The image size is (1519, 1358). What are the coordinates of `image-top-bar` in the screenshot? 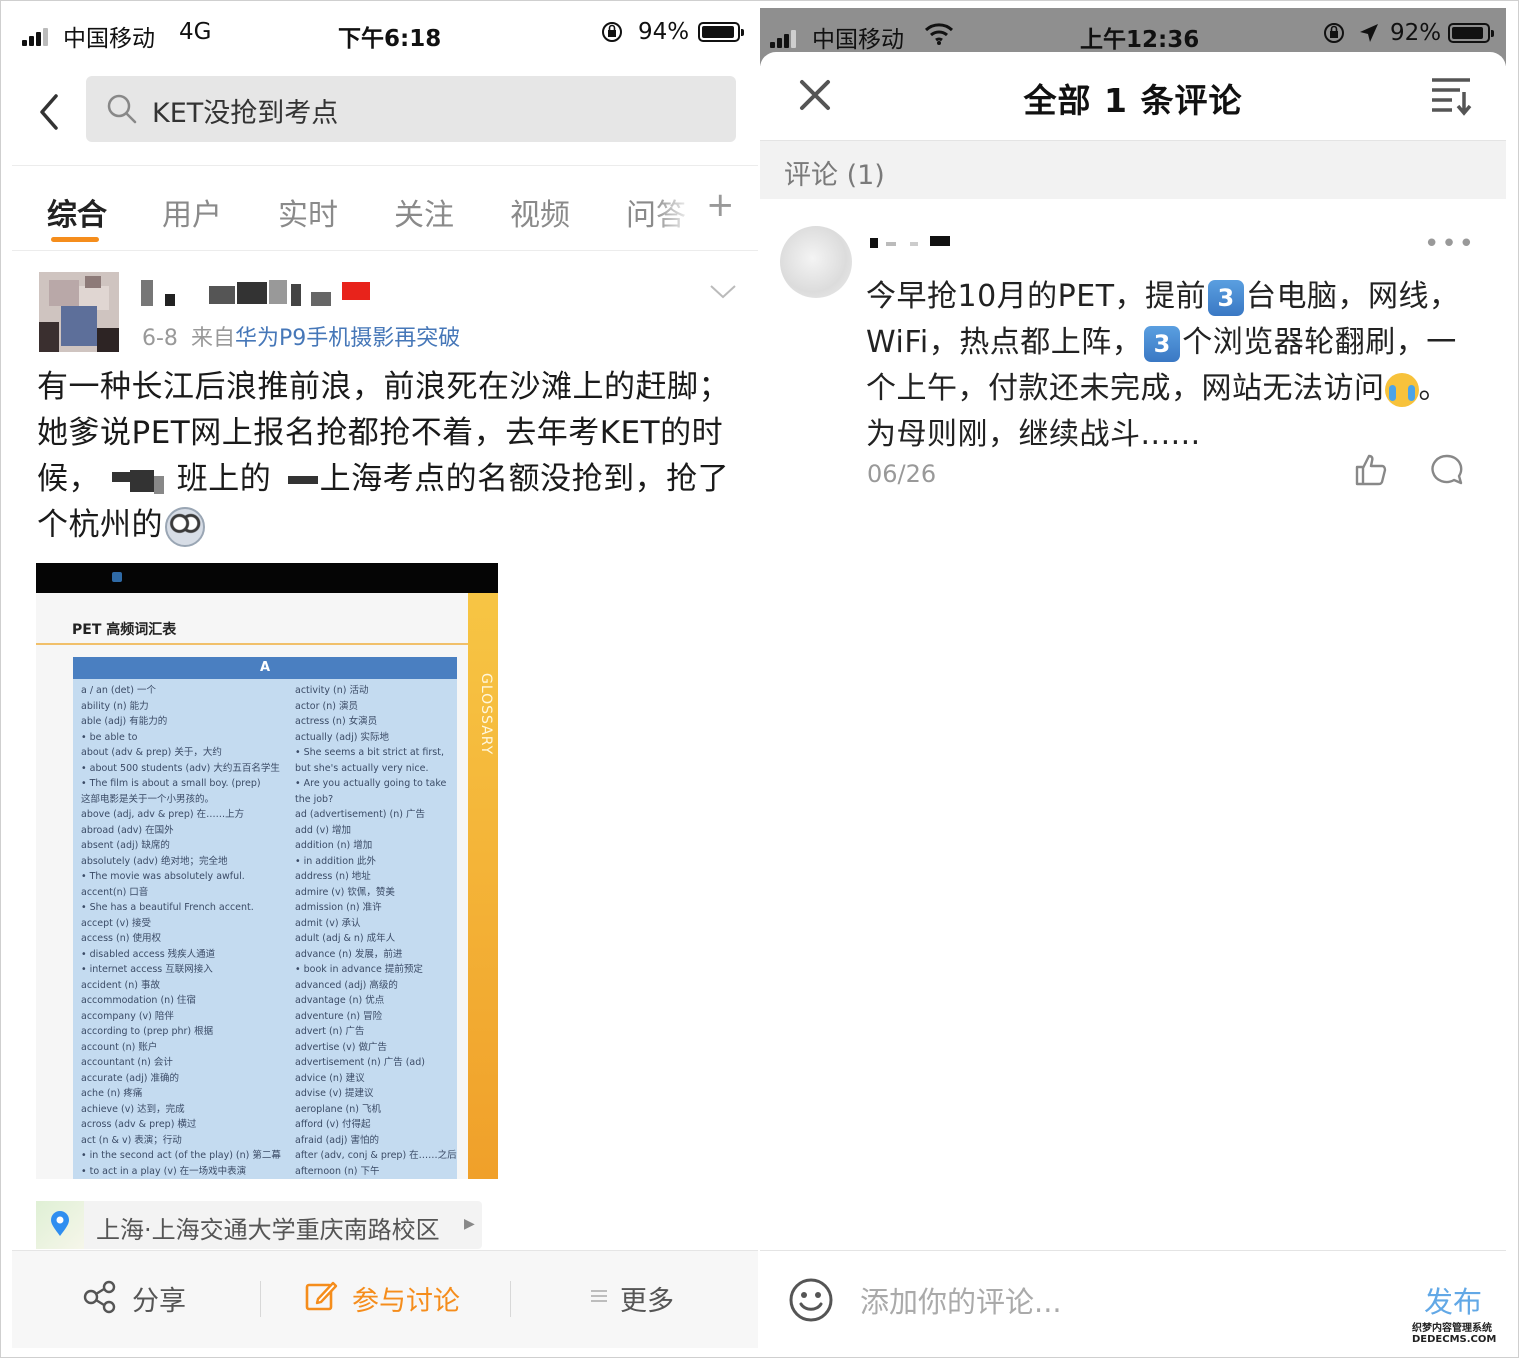 It's located at (267, 578).